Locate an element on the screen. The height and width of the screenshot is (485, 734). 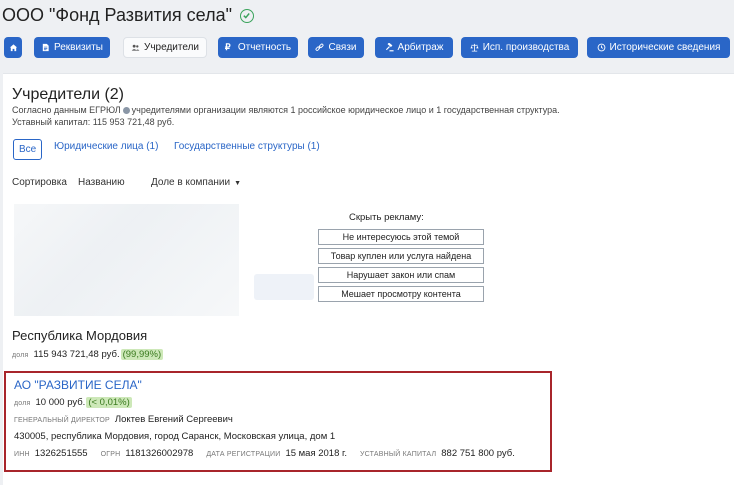
check-circle-icon is located at coordinates (246, 15).